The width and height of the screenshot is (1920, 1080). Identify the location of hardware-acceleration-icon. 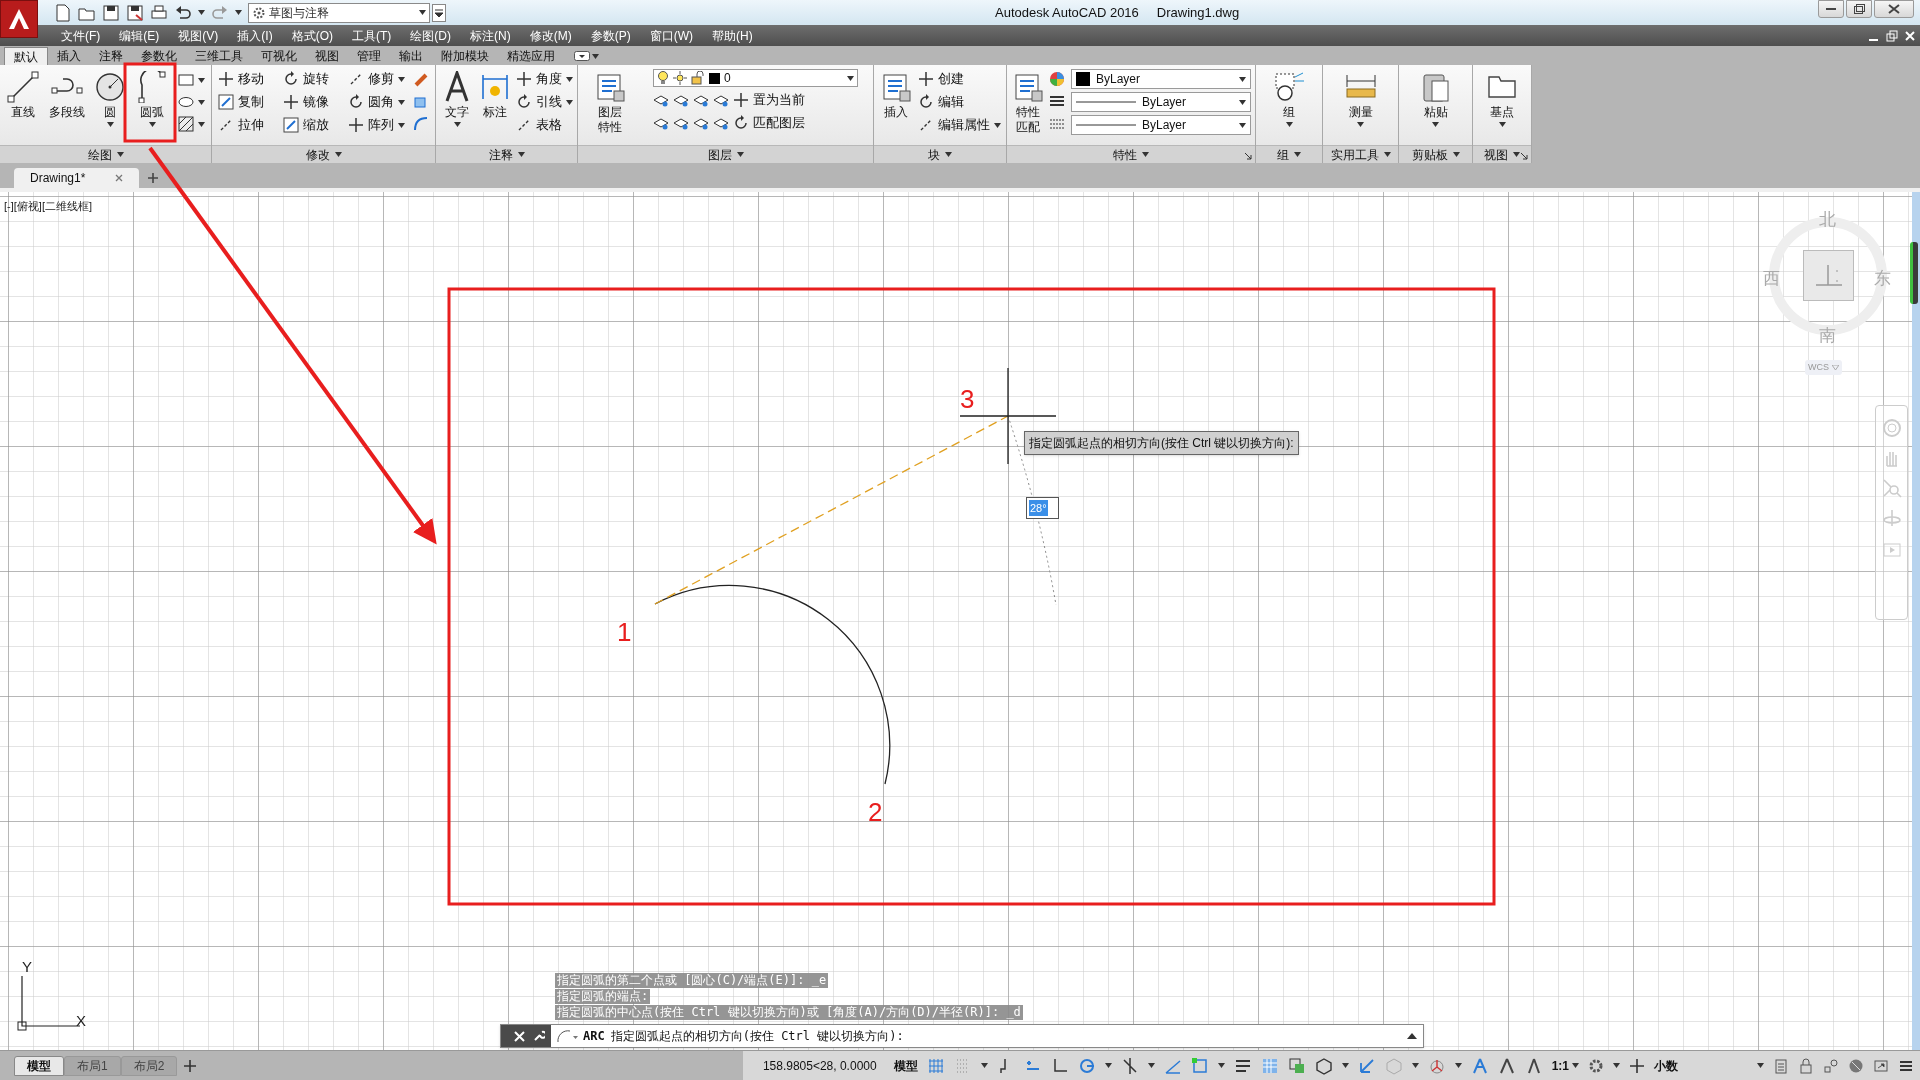
(1856, 1065).